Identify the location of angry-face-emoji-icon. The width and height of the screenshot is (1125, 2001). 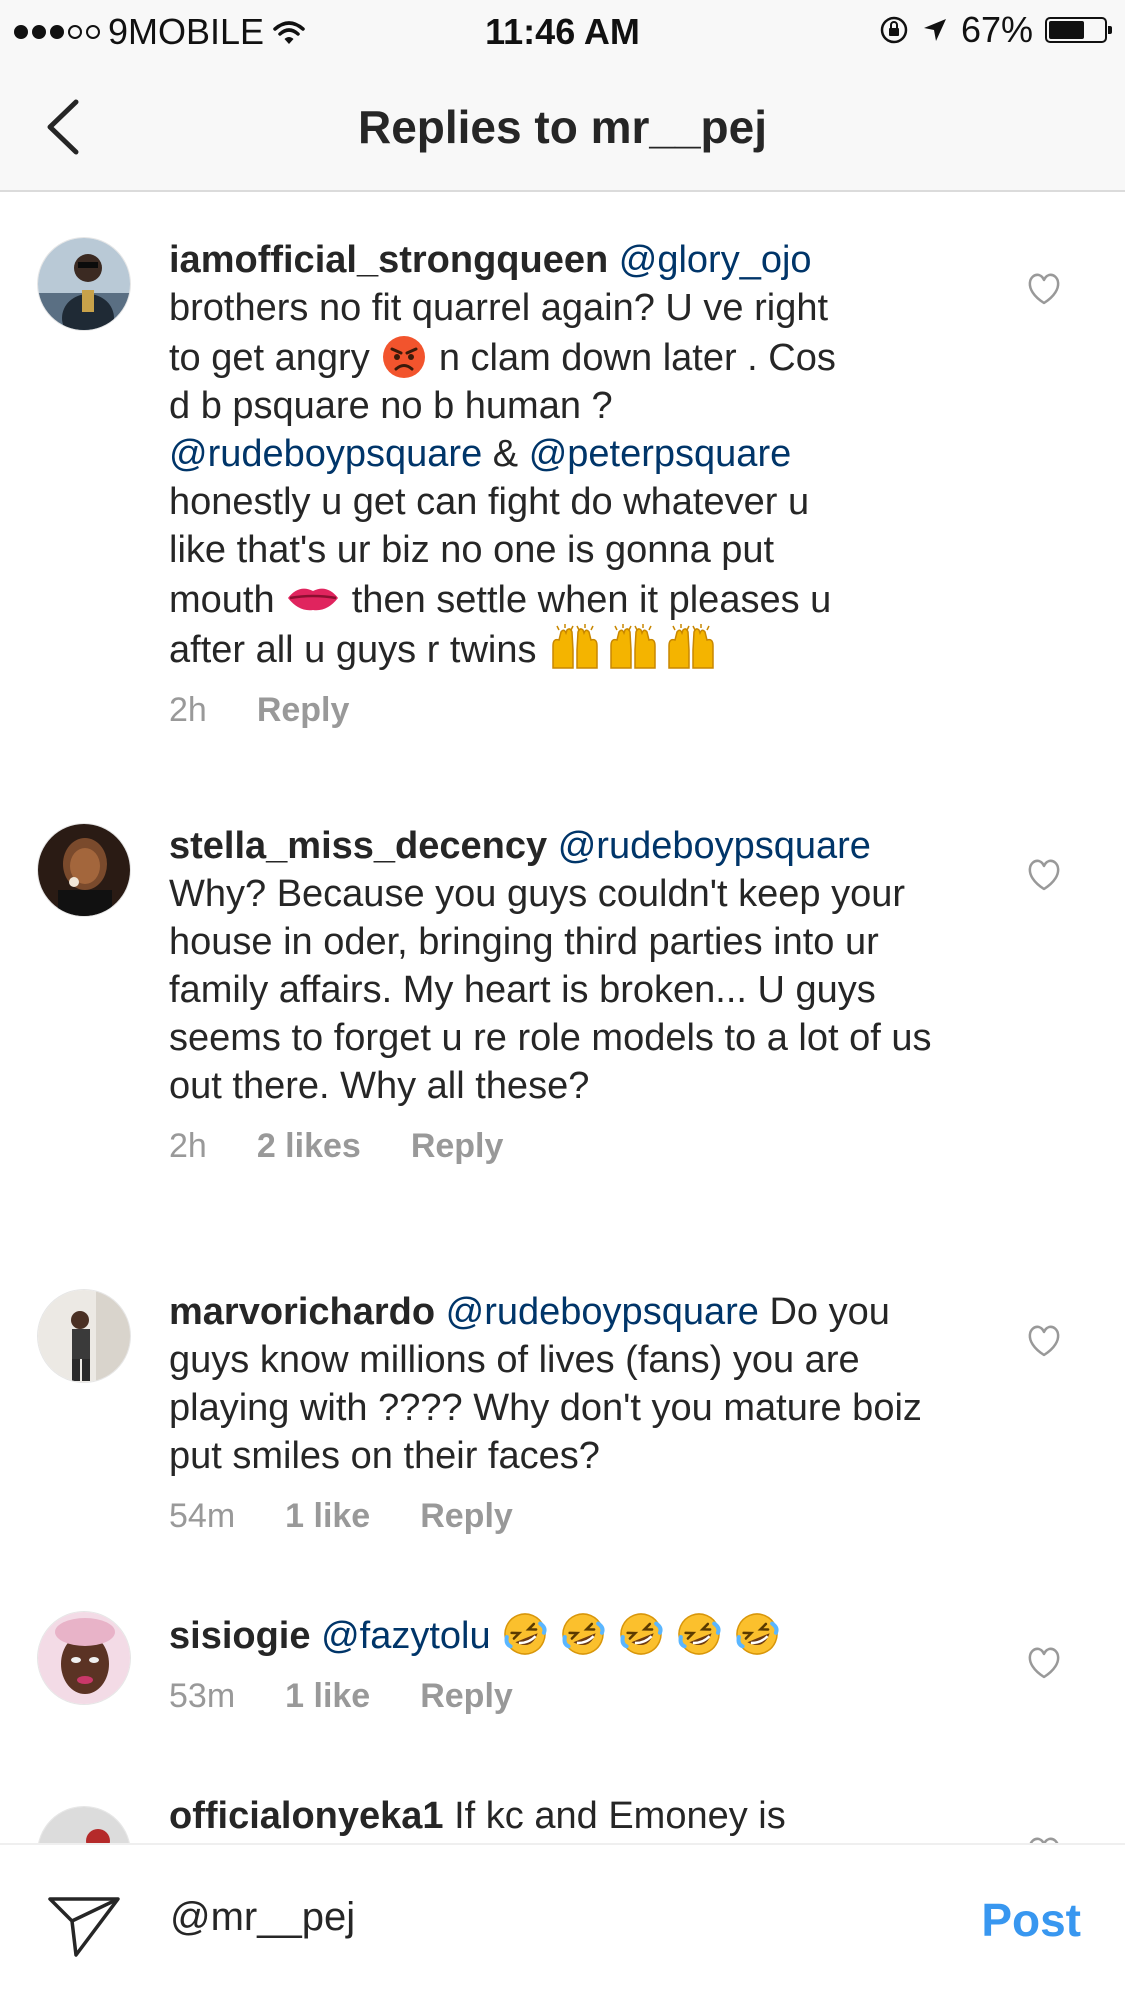
(404, 356).